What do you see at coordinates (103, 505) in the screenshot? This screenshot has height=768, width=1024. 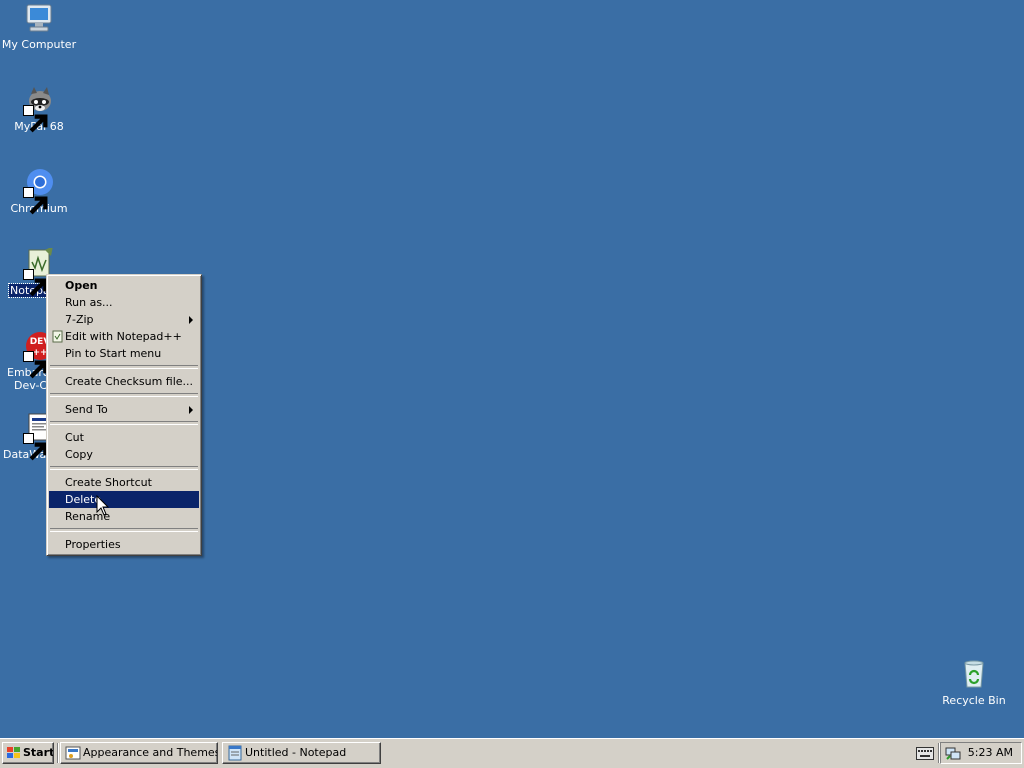 I see `mouse-cursor-icon` at bounding box center [103, 505].